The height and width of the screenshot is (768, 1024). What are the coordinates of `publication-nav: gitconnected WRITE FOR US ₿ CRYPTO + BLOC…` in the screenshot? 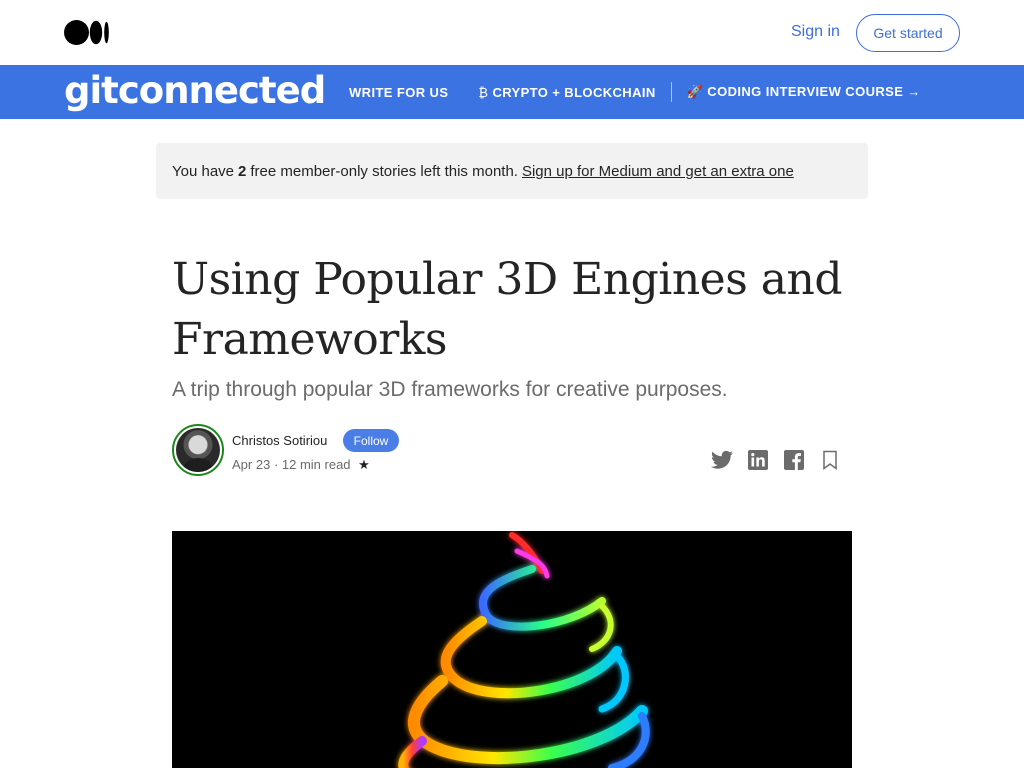 It's located at (512, 92).